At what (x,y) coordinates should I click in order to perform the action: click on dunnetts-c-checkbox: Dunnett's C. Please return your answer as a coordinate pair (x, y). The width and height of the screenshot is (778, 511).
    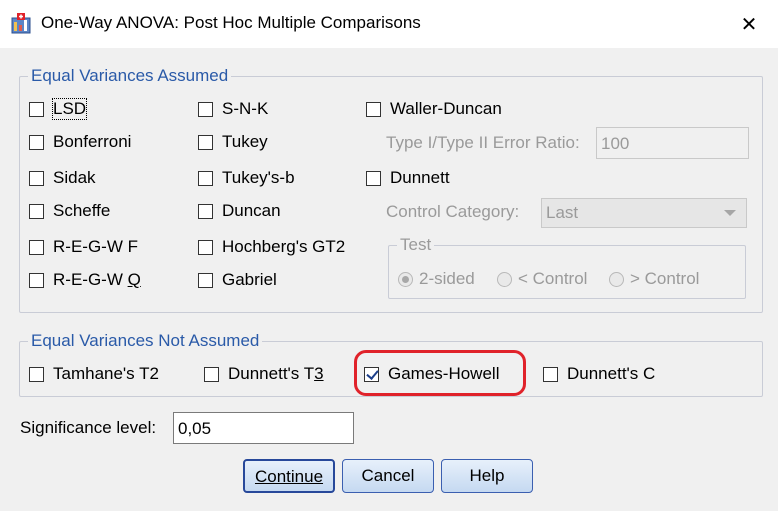
    Looking at the image, I should click on (599, 374).